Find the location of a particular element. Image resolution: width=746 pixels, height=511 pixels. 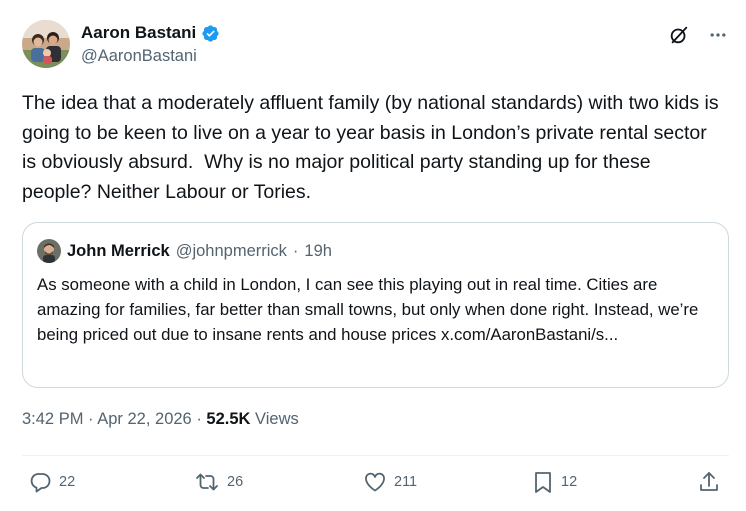

verified-badge-icon is located at coordinates (210, 33).